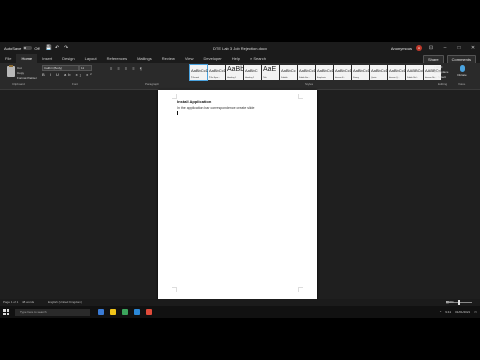 The height and width of the screenshot is (360, 480). I want to click on tab-layout: Layout, so click(91, 58).